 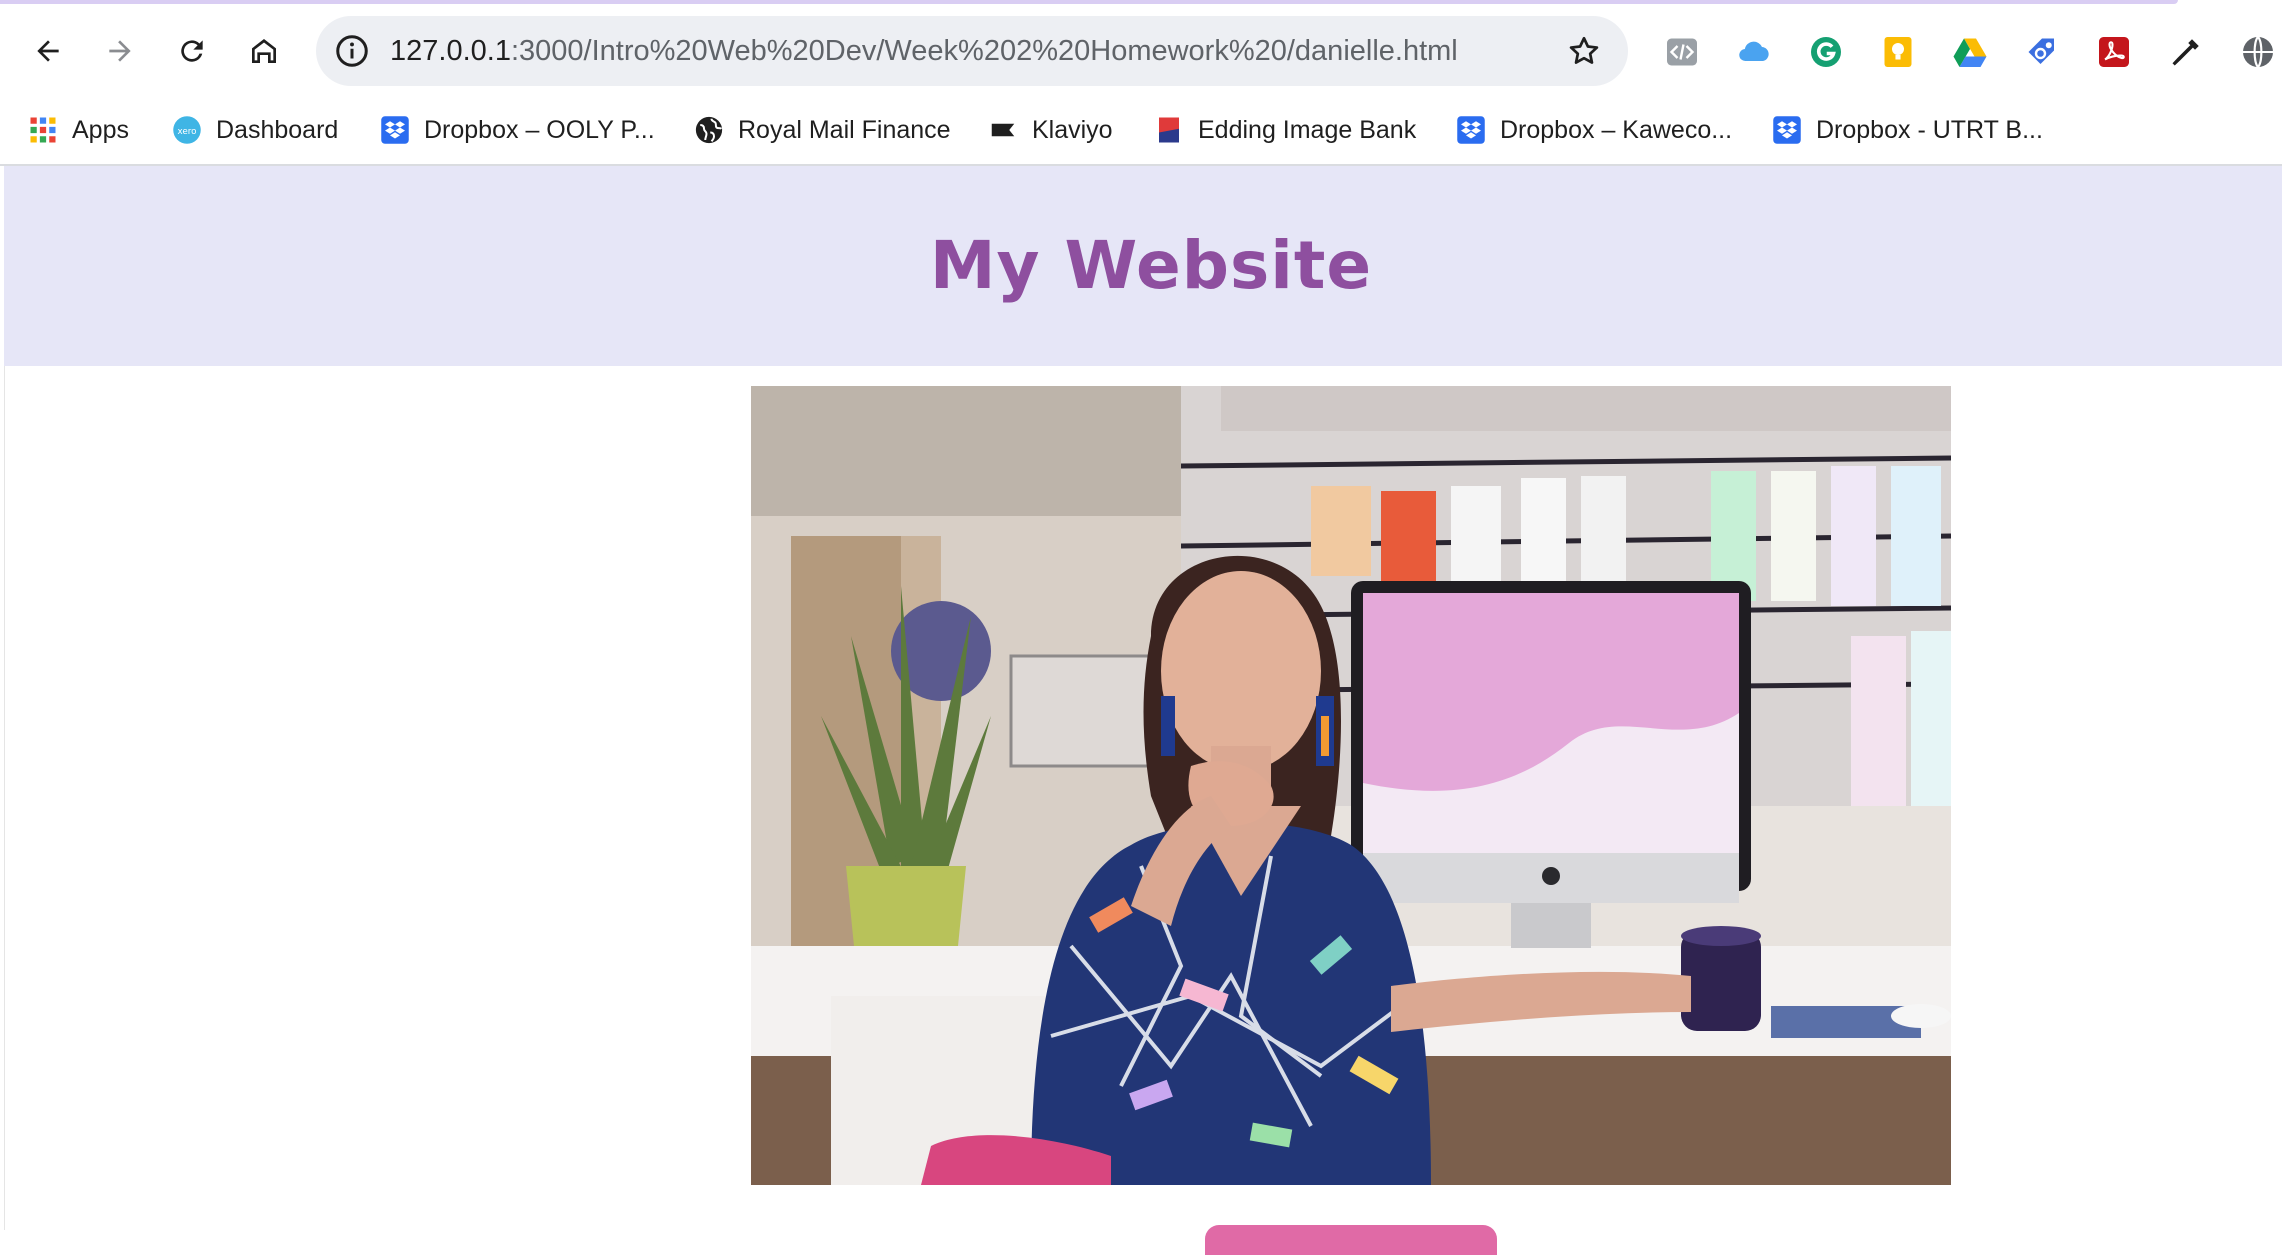 I want to click on apps-grid-icon, so click(x=43, y=130).